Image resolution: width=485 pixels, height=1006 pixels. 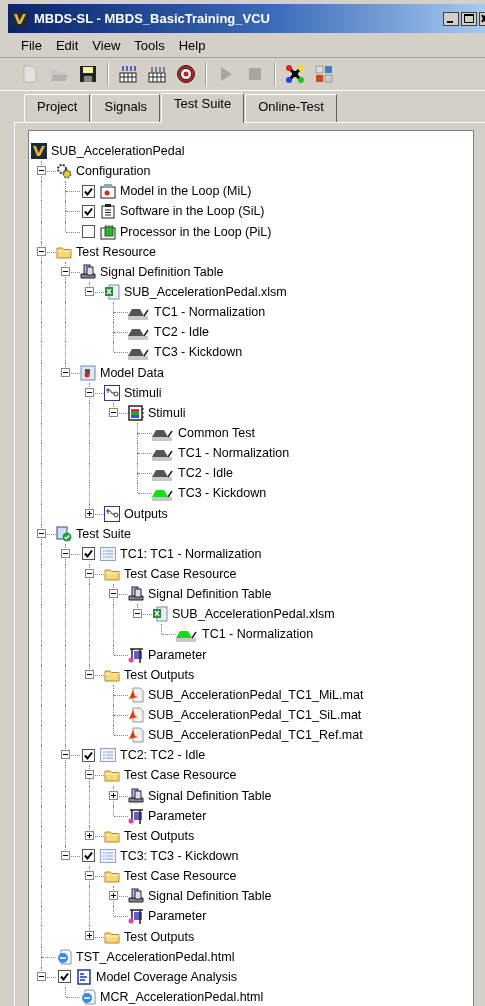 What do you see at coordinates (31, 45) in the screenshot?
I see `menu-item: File` at bounding box center [31, 45].